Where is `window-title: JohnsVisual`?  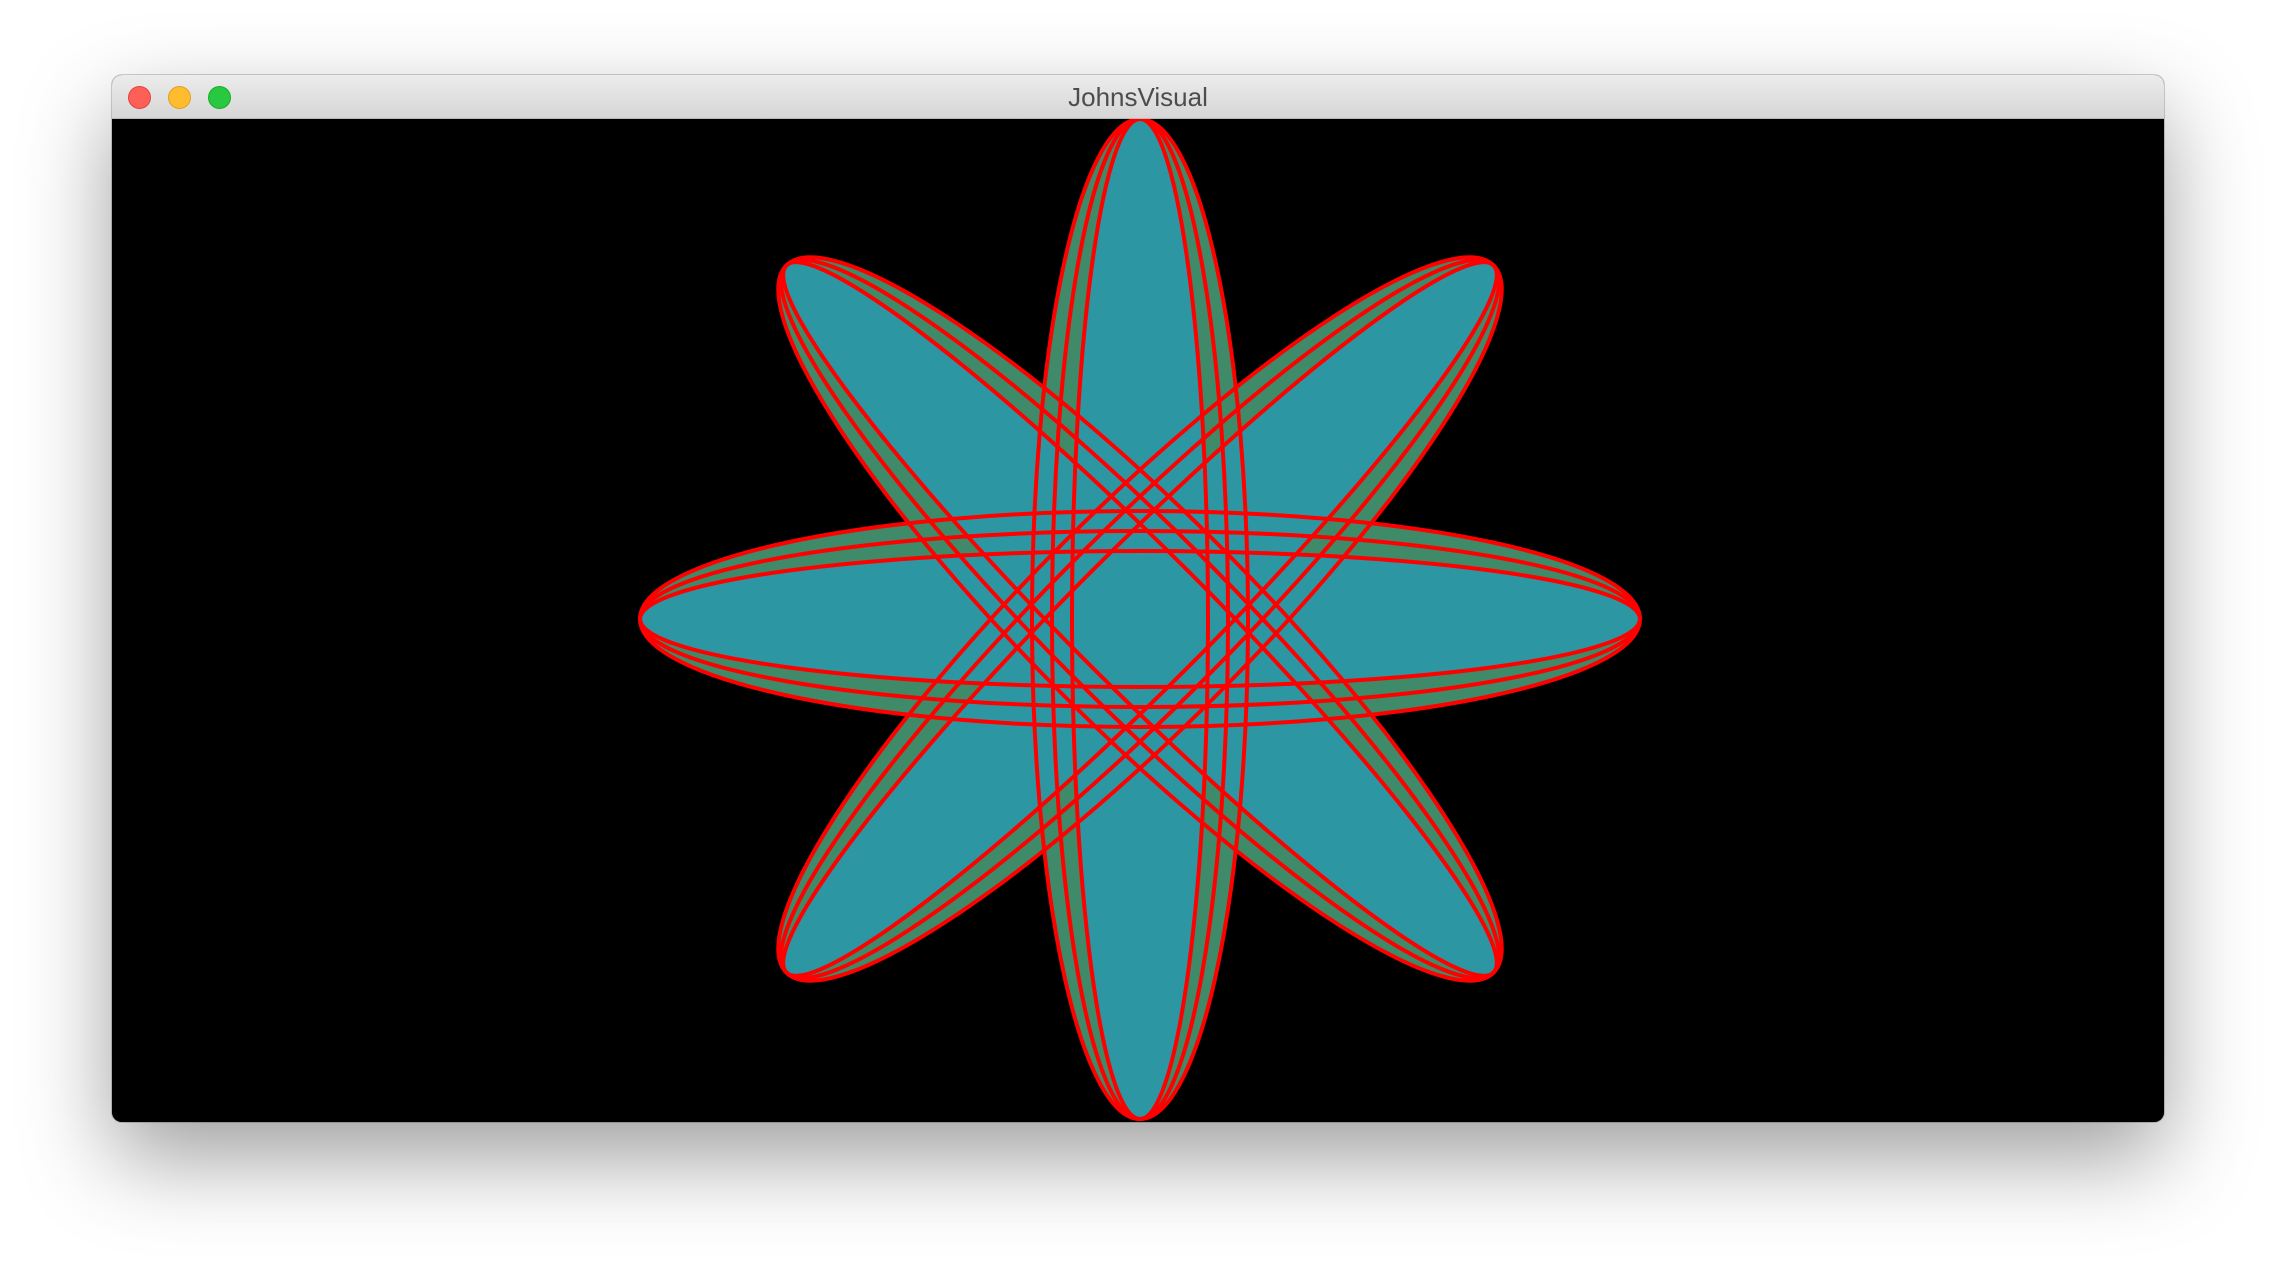 window-title: JohnsVisual is located at coordinates (1138, 97).